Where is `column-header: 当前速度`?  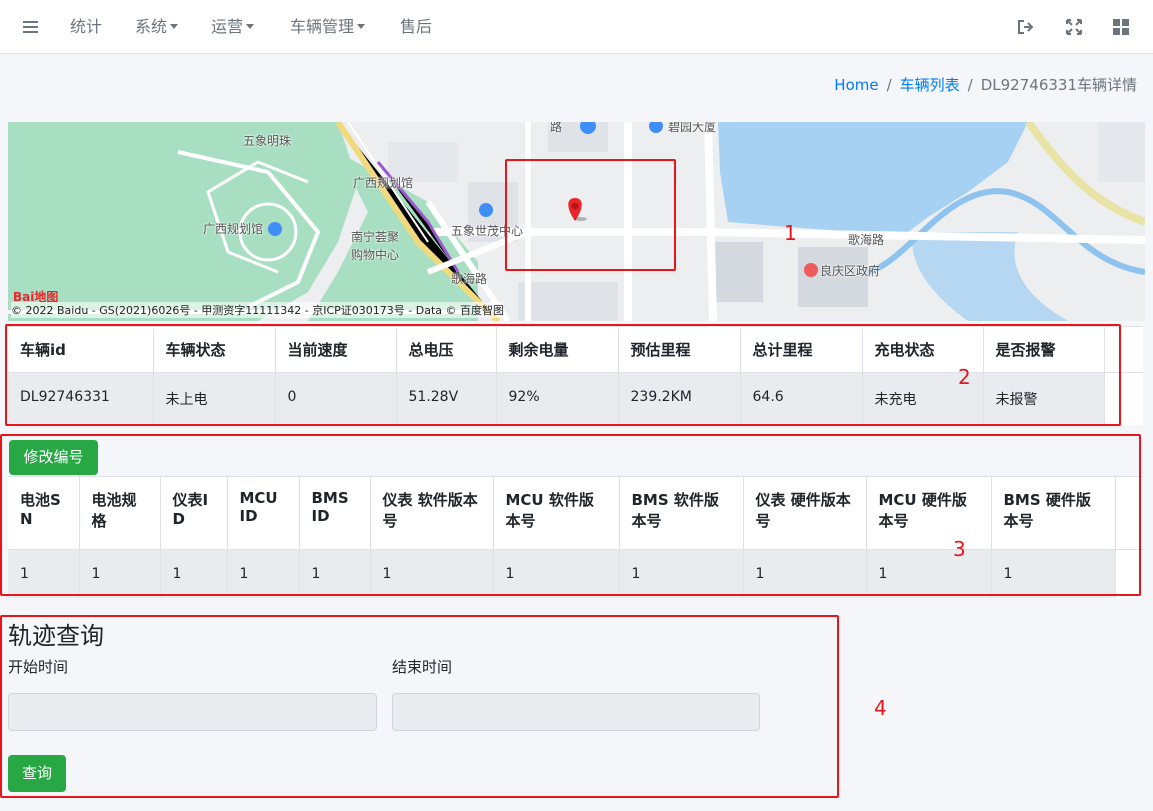 column-header: 当前速度 is located at coordinates (335, 349).